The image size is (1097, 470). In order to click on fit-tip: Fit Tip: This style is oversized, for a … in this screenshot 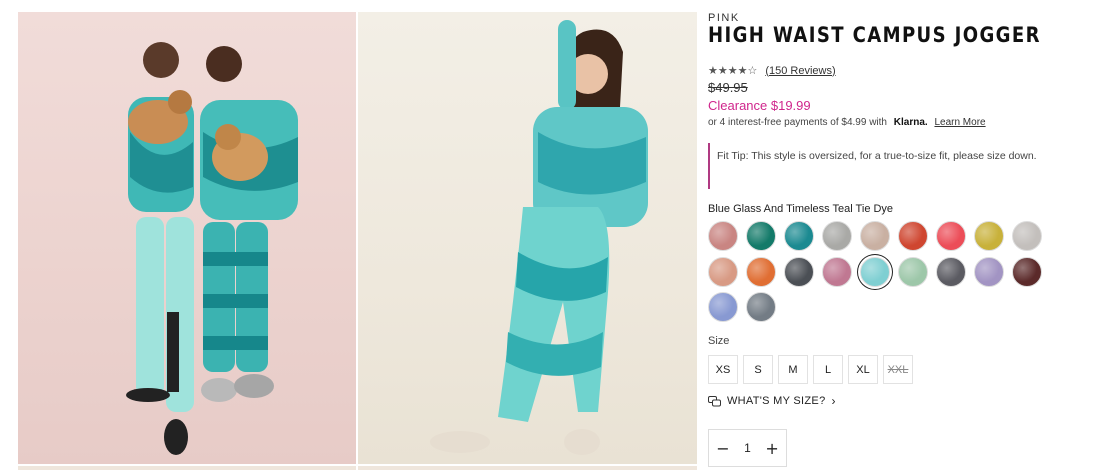, I will do `click(884, 166)`.